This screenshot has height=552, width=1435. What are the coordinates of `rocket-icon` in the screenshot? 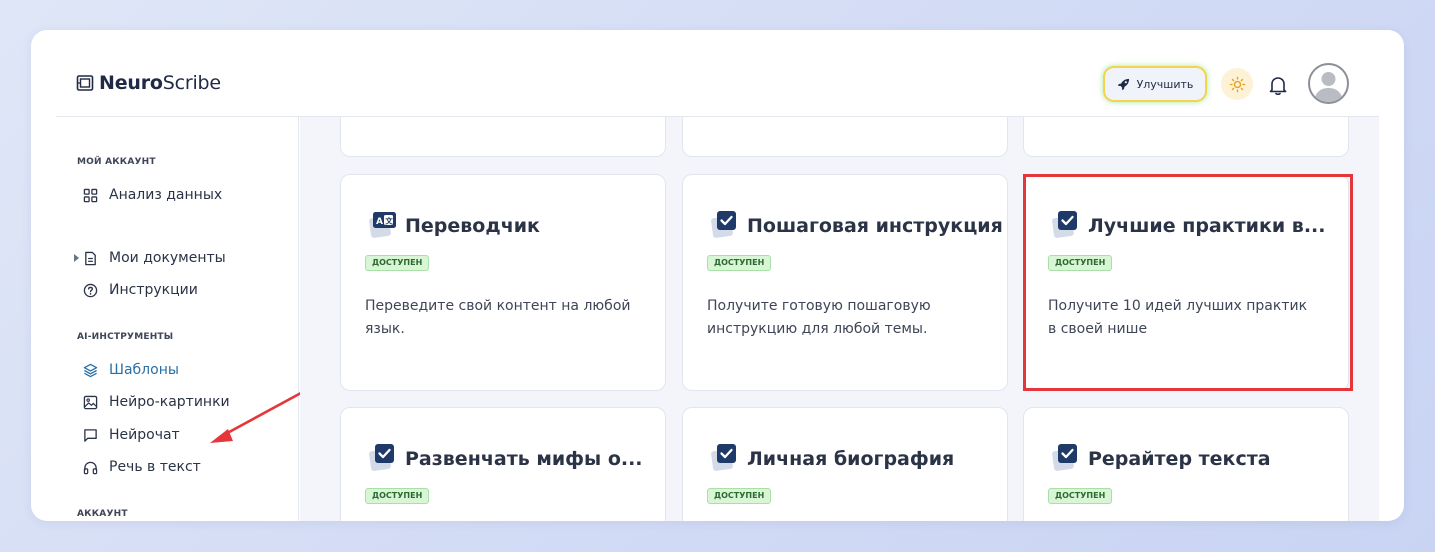 It's located at (1123, 84).